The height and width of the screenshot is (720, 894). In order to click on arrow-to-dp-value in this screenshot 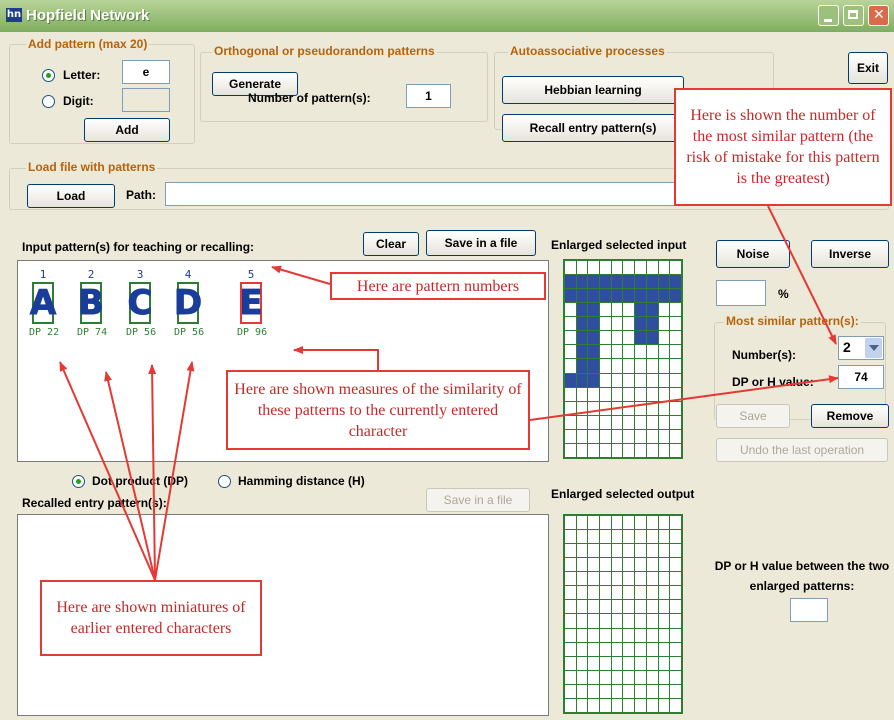, I will do `click(684, 398)`.